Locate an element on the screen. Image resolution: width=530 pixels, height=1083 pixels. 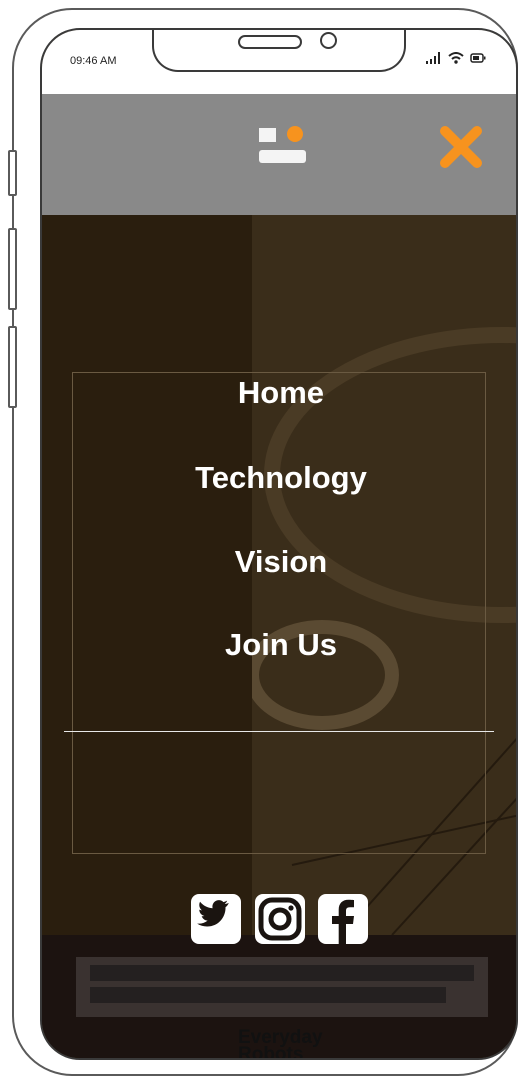
facebook-icon is located at coordinates (343, 919).